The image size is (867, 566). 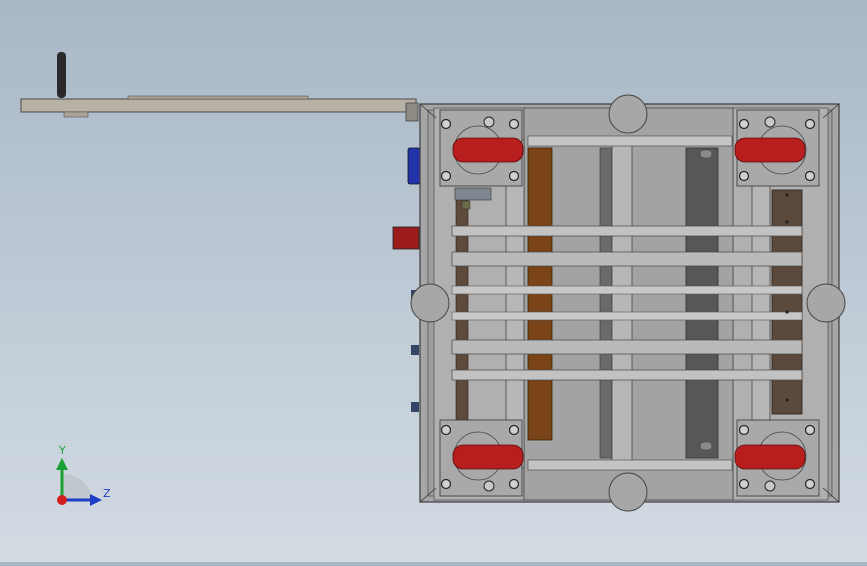 What do you see at coordinates (62, 450) in the screenshot?
I see `axis-label-y: Y` at bounding box center [62, 450].